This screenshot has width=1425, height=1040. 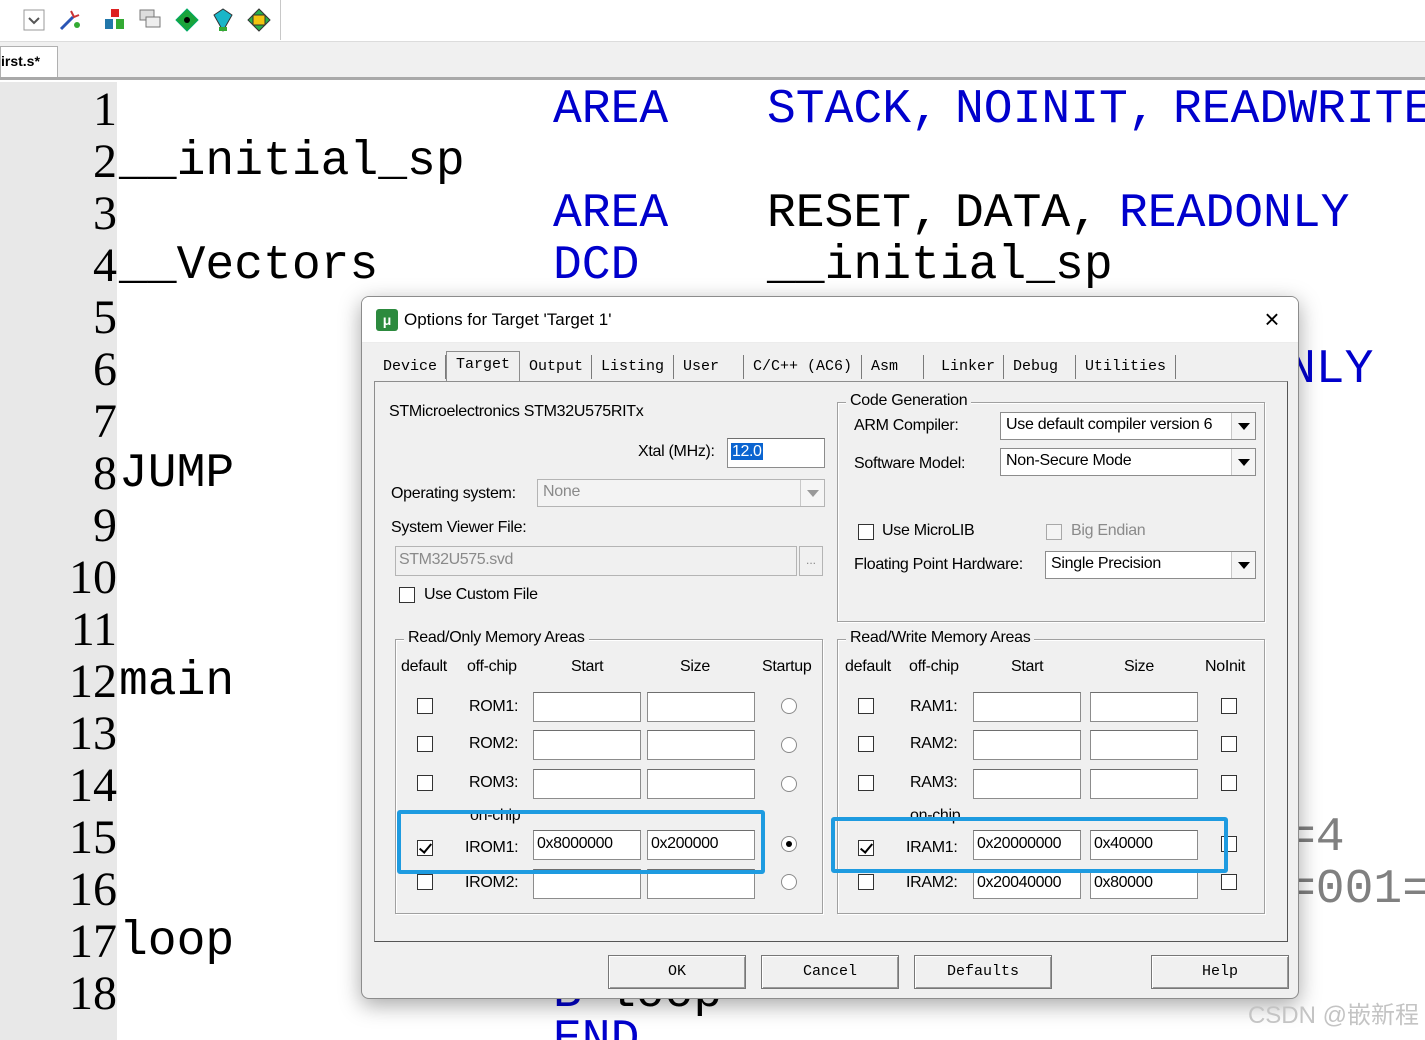 I want to click on ram3-noinit-checkbox, so click(x=1229, y=783).